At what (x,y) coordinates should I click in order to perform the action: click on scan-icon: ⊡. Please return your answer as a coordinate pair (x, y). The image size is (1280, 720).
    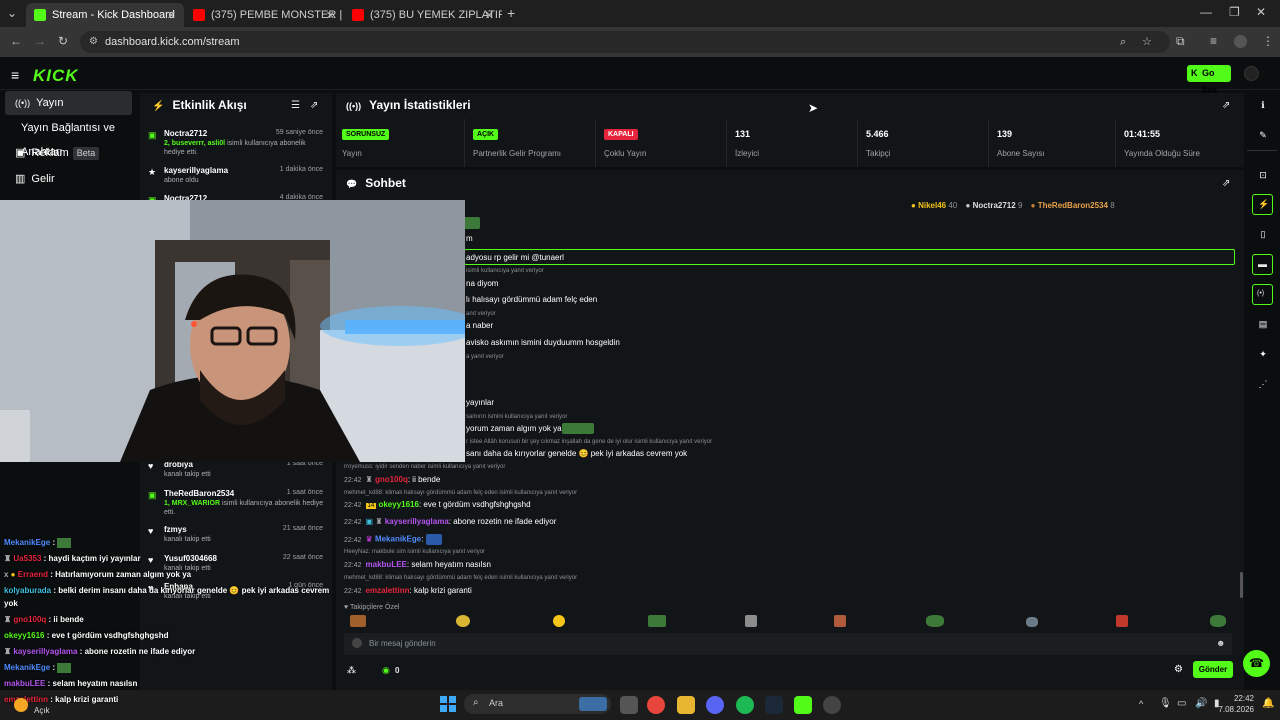
    Looking at the image, I should click on (1263, 175).